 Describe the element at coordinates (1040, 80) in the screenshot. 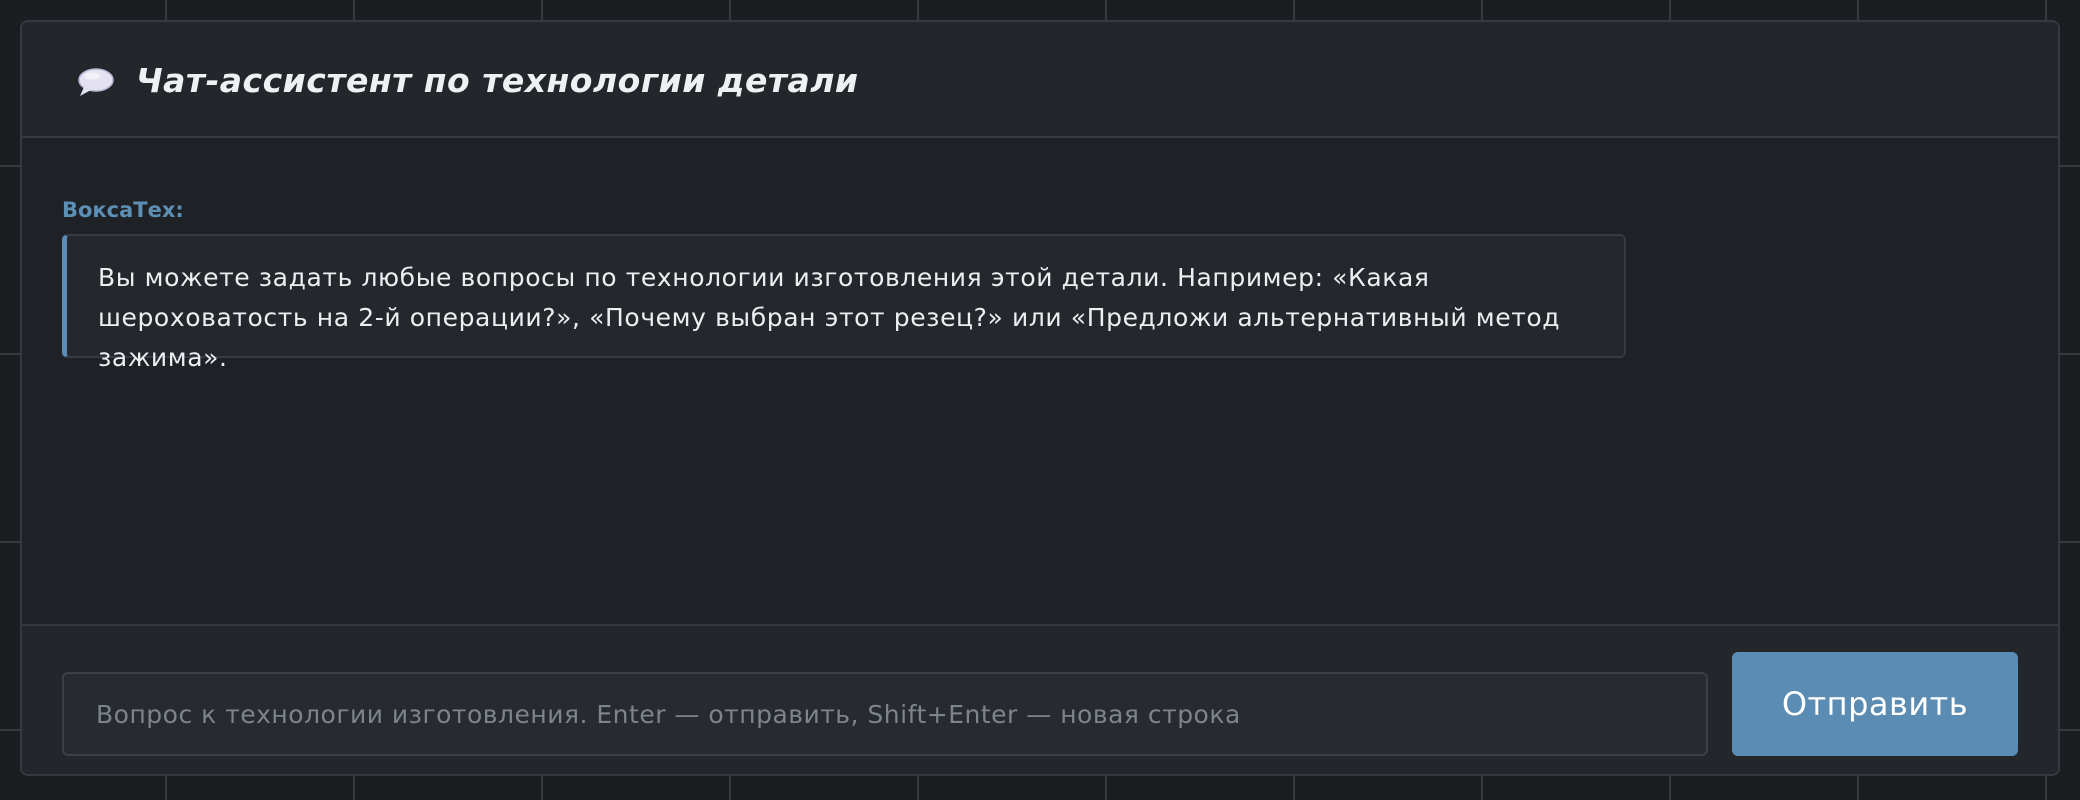

I see `chat-header: Чат-ассистент по технологии детали` at that location.